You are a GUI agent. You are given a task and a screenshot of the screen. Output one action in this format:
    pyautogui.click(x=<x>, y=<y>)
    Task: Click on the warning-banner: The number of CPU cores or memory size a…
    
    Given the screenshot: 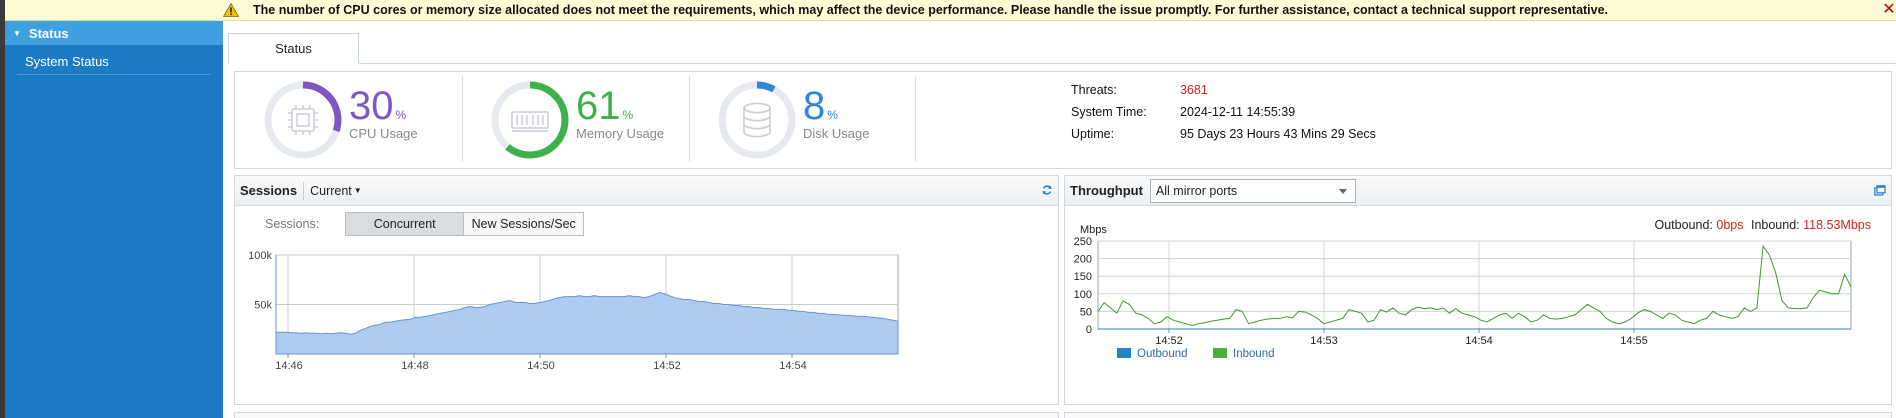 What is the action you would take?
    pyautogui.click(x=950, y=10)
    